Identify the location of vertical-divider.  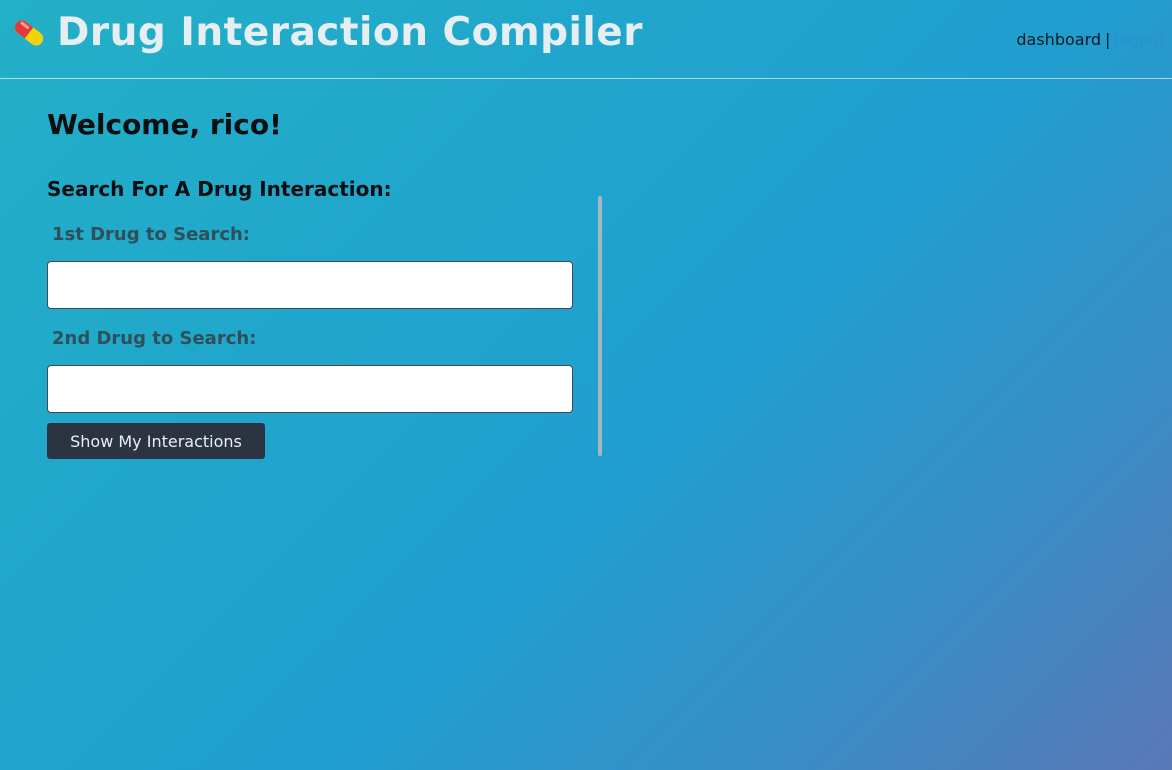
(600, 326).